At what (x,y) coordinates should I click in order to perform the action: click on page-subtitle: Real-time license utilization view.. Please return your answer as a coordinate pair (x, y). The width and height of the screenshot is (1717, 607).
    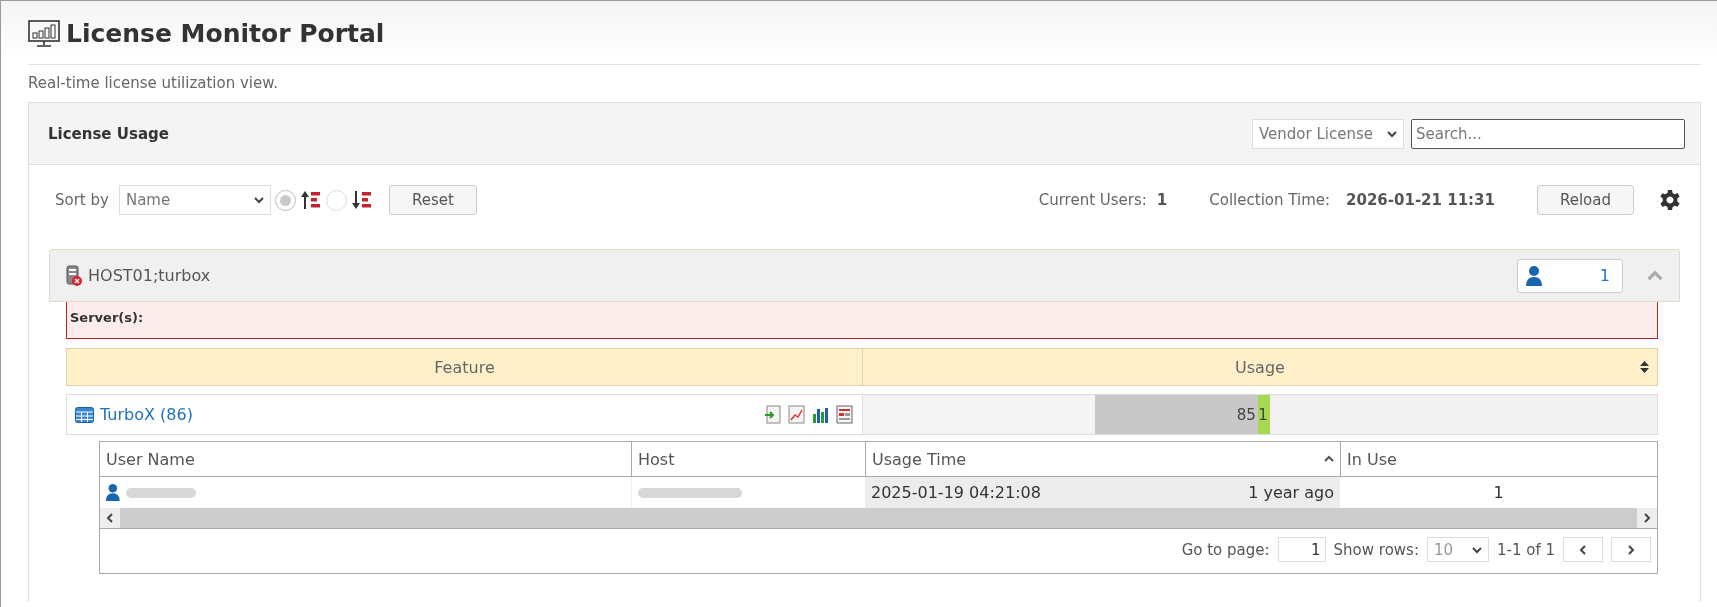
    Looking at the image, I should click on (153, 83).